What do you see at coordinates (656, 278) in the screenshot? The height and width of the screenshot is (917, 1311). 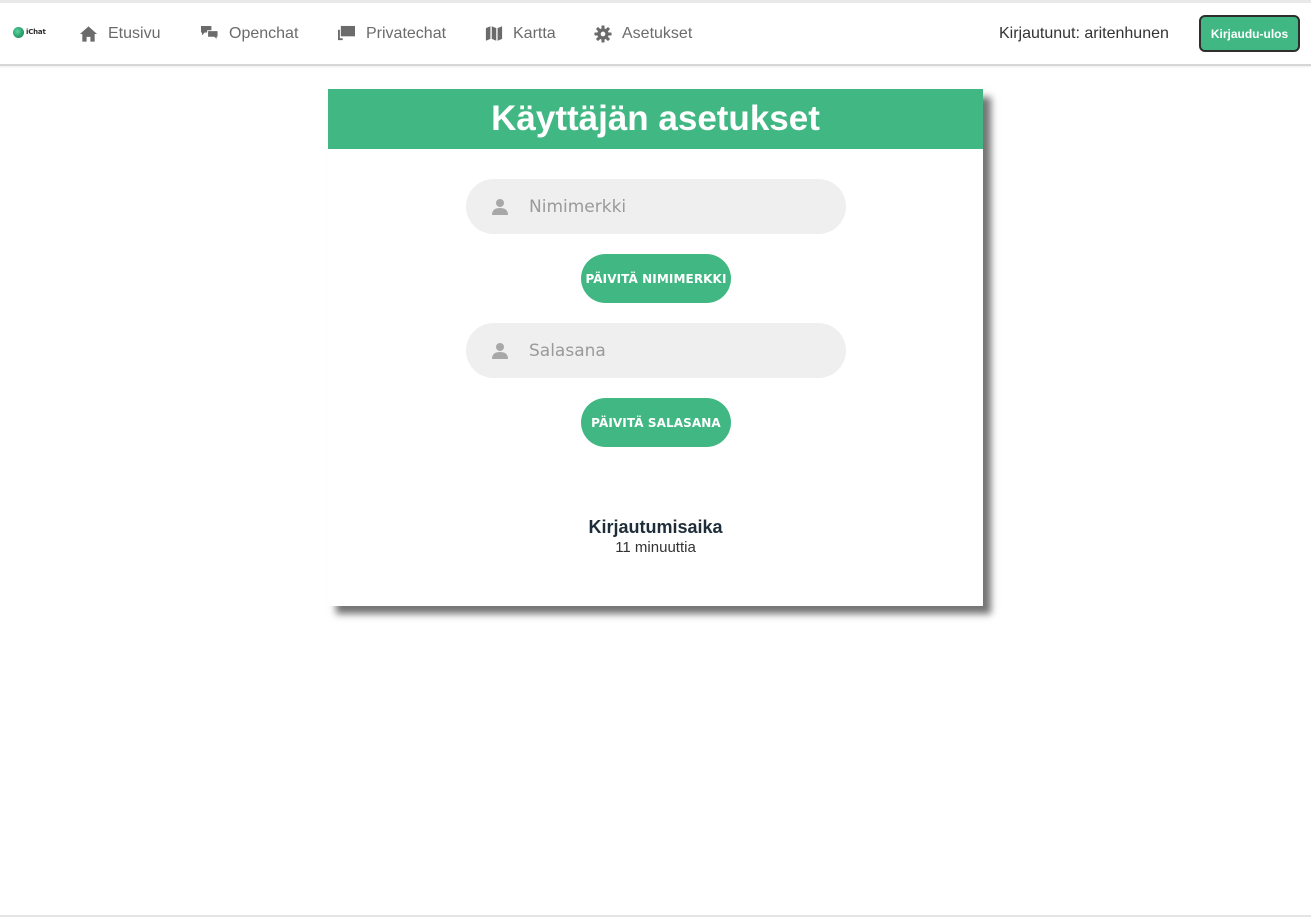 I see `update-nickname-button: PÄIVITÄ NIMIMERKKI` at bounding box center [656, 278].